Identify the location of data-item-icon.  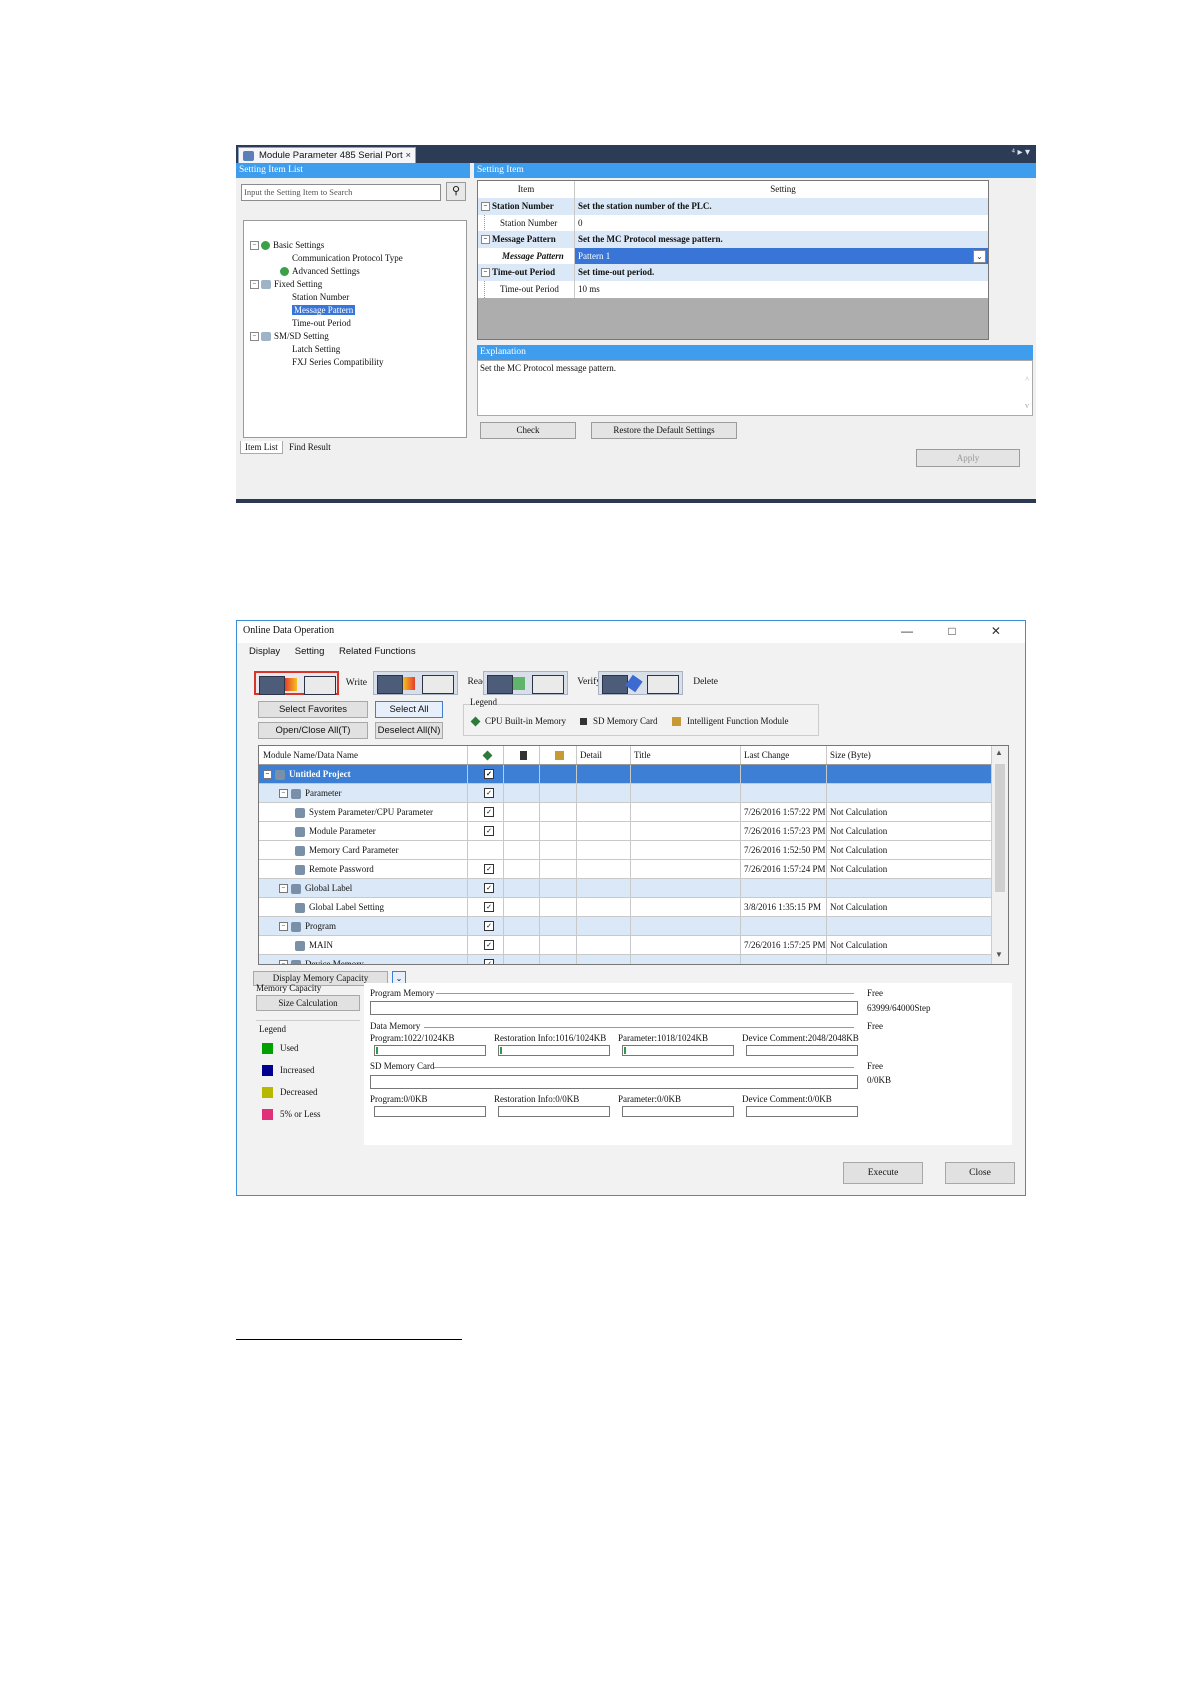
(300, 869).